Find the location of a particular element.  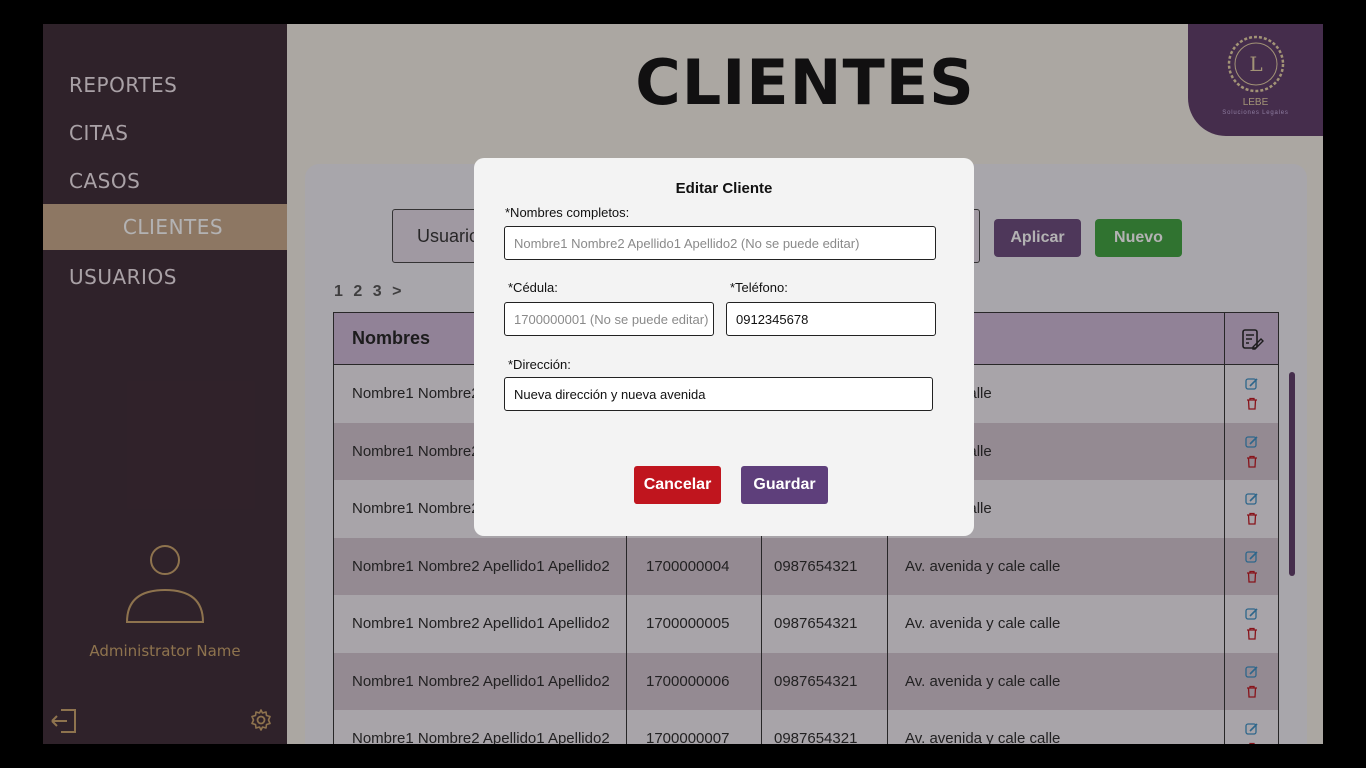

save-button: Guardar is located at coordinates (784, 485).